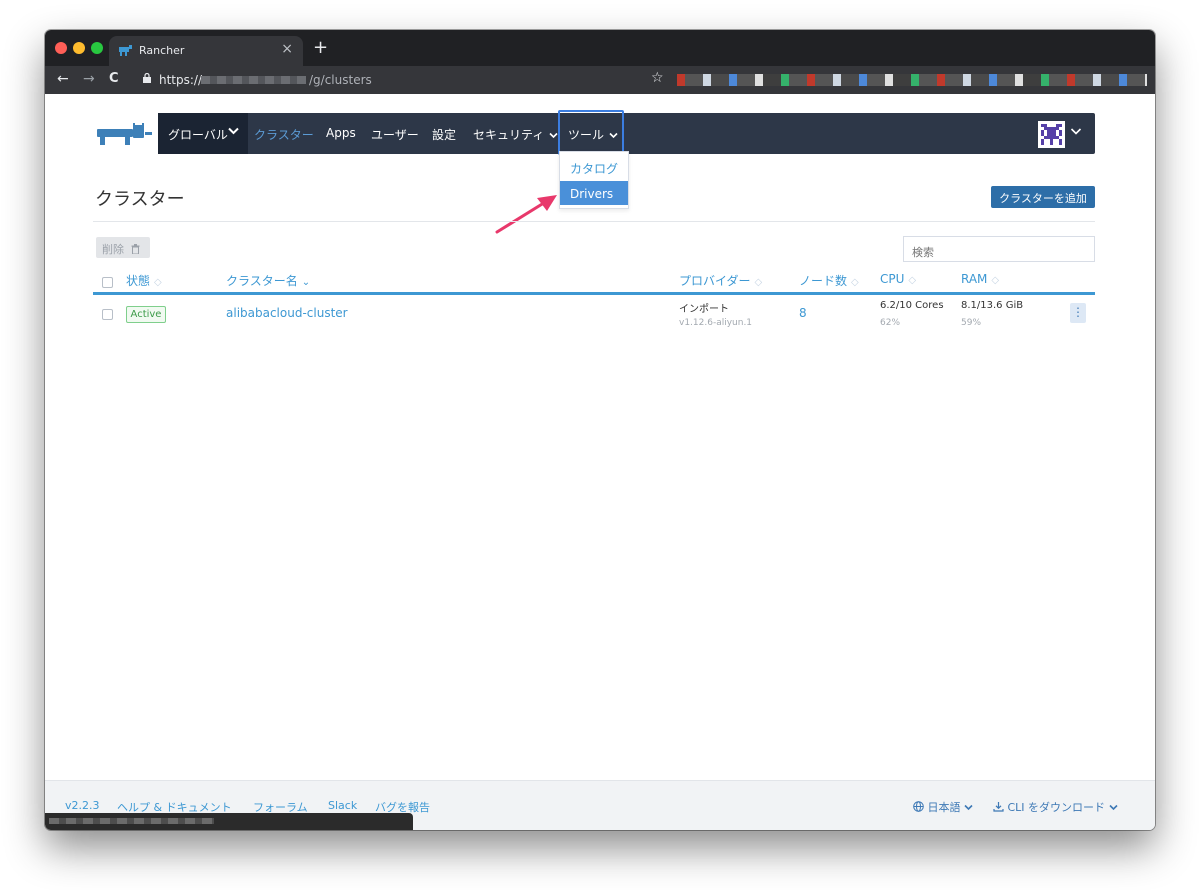 This screenshot has width=1200, height=890. What do you see at coordinates (253, 80) in the screenshot?
I see `url-redacted-host` at bounding box center [253, 80].